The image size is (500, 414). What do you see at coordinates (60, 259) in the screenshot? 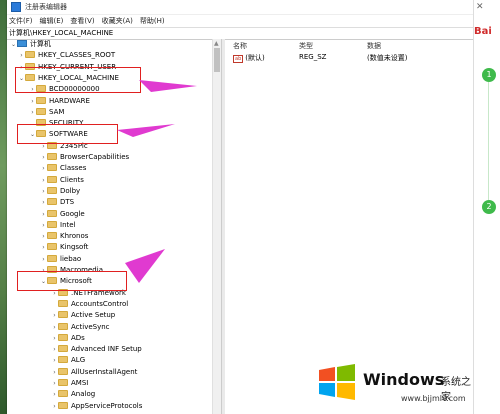
I see `tree-item: › liebao` at bounding box center [60, 259].